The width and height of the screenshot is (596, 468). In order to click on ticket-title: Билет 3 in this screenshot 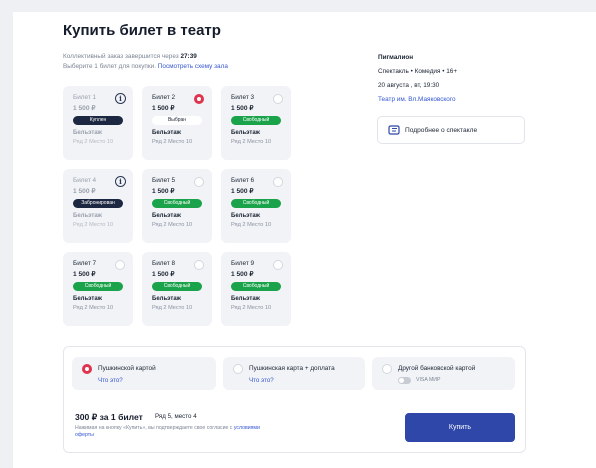, I will do `click(243, 97)`.